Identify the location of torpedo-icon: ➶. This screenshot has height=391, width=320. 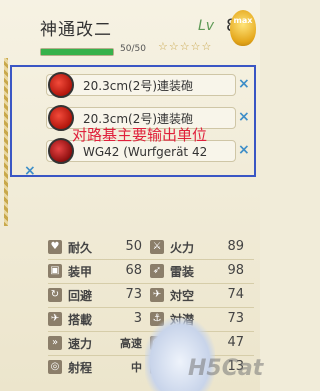
(157, 271).